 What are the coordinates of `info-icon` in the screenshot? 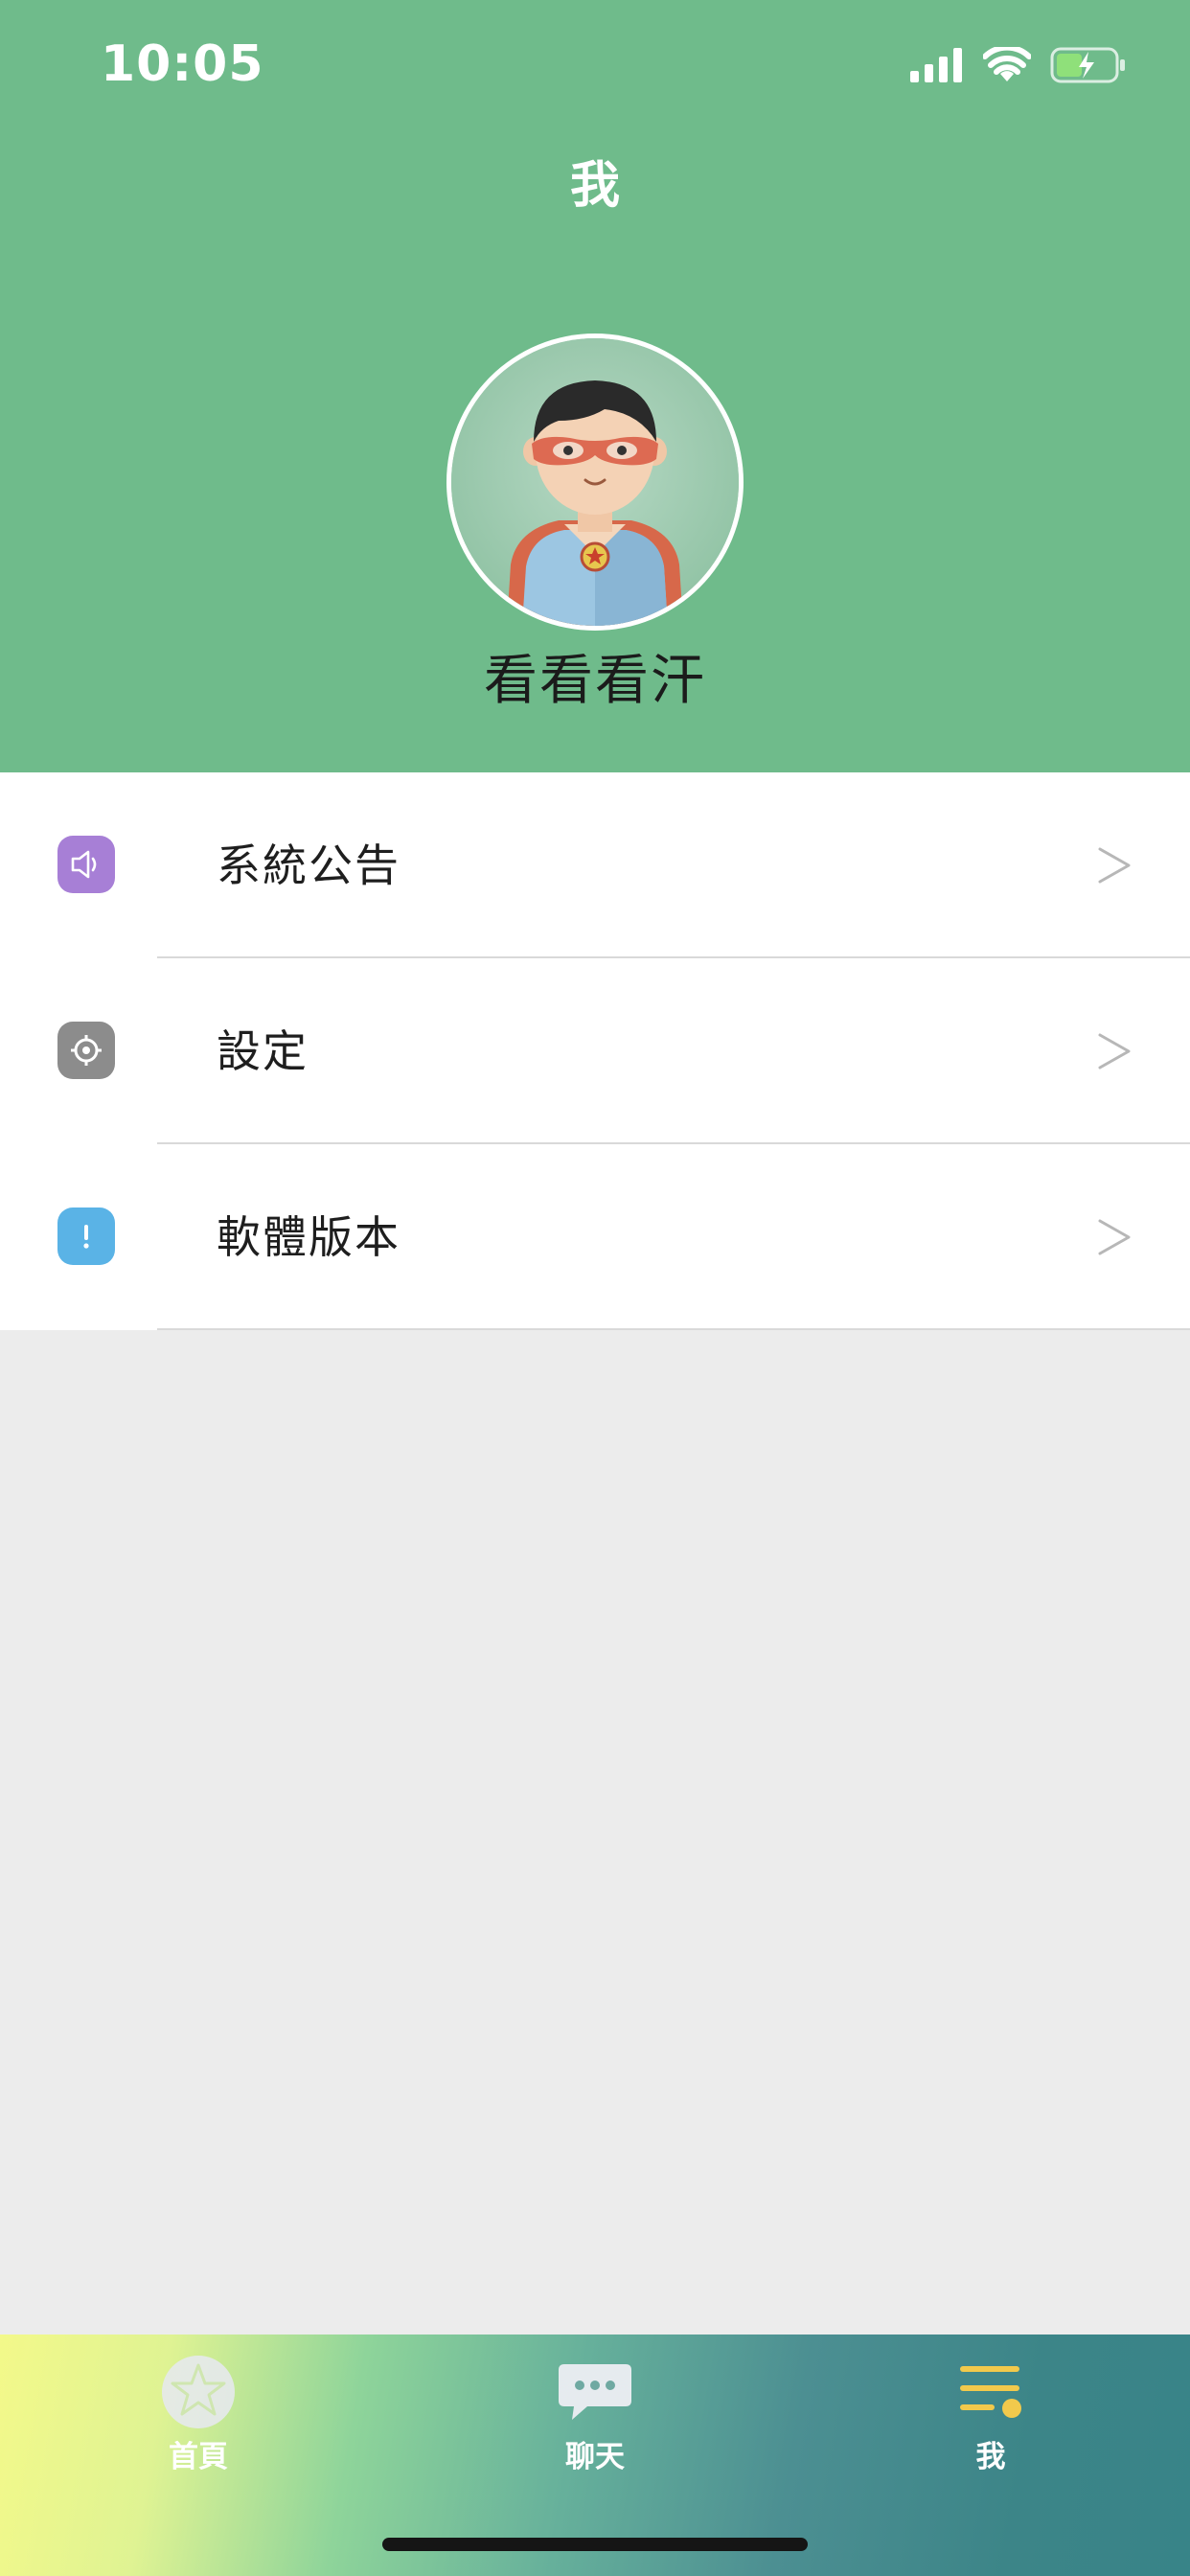 It's located at (86, 1236).